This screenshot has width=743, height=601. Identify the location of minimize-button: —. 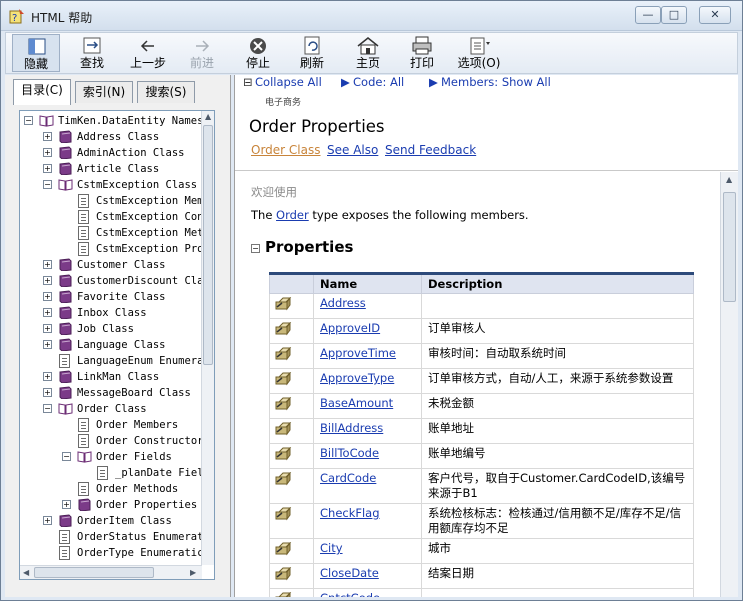
(648, 15).